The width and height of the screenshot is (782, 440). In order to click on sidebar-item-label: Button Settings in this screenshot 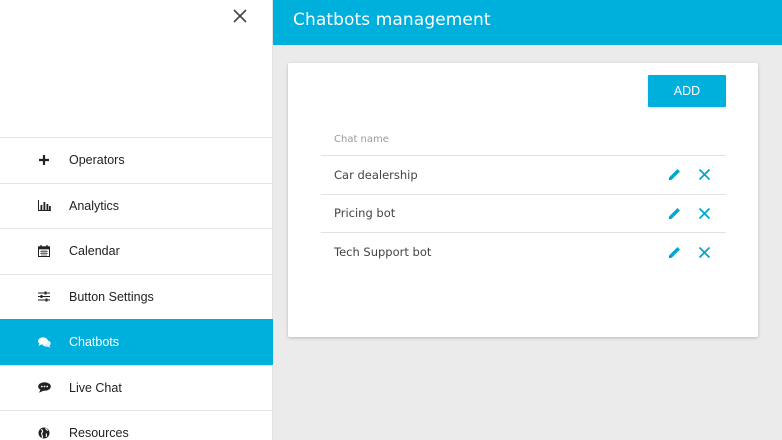, I will do `click(111, 296)`.